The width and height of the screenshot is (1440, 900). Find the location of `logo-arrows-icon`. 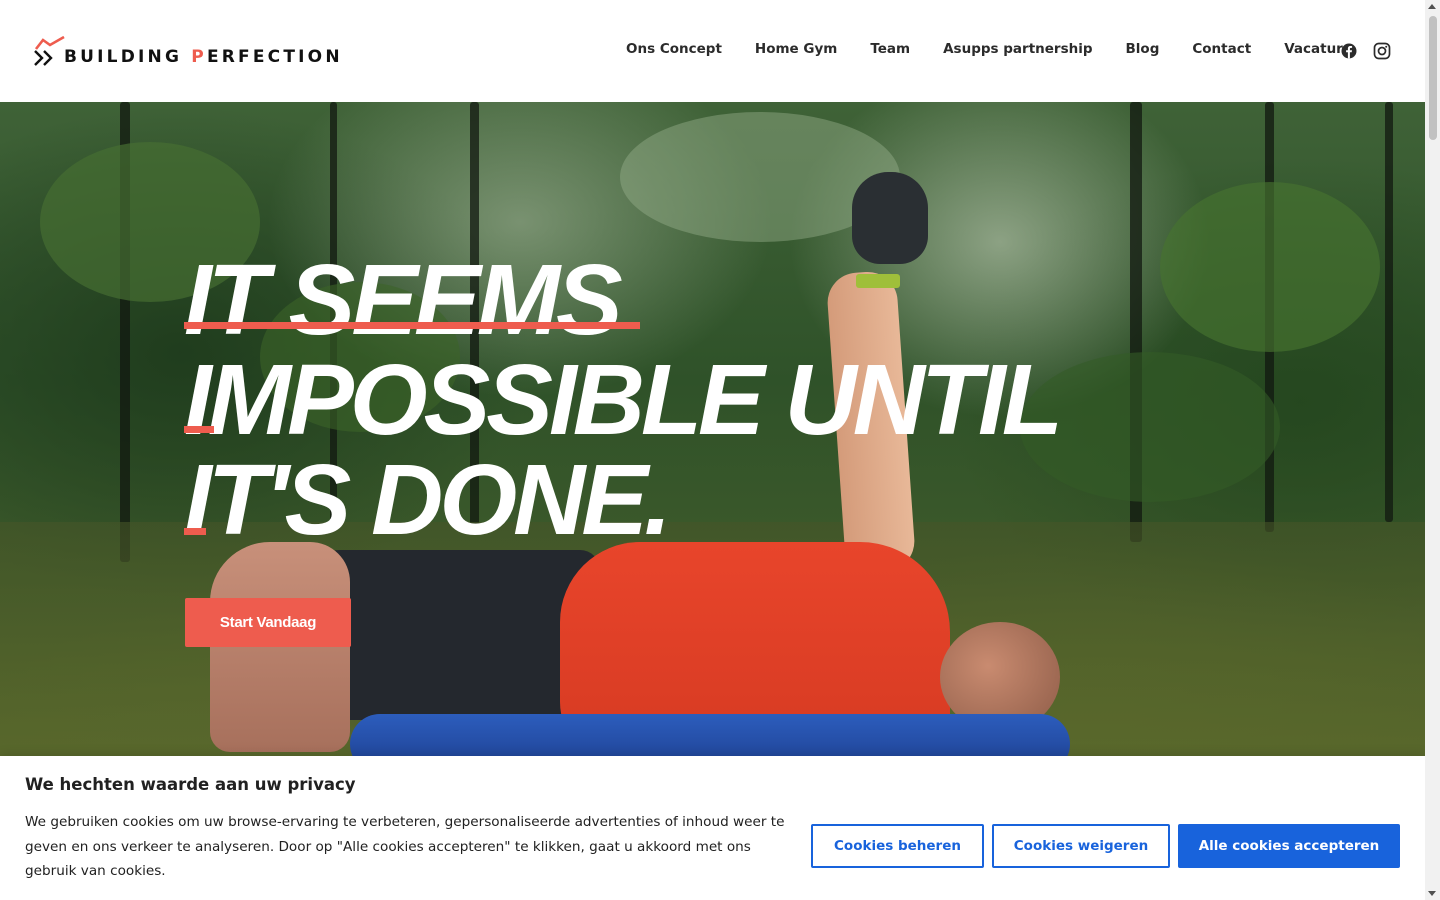

logo-arrows-icon is located at coordinates (49, 51).